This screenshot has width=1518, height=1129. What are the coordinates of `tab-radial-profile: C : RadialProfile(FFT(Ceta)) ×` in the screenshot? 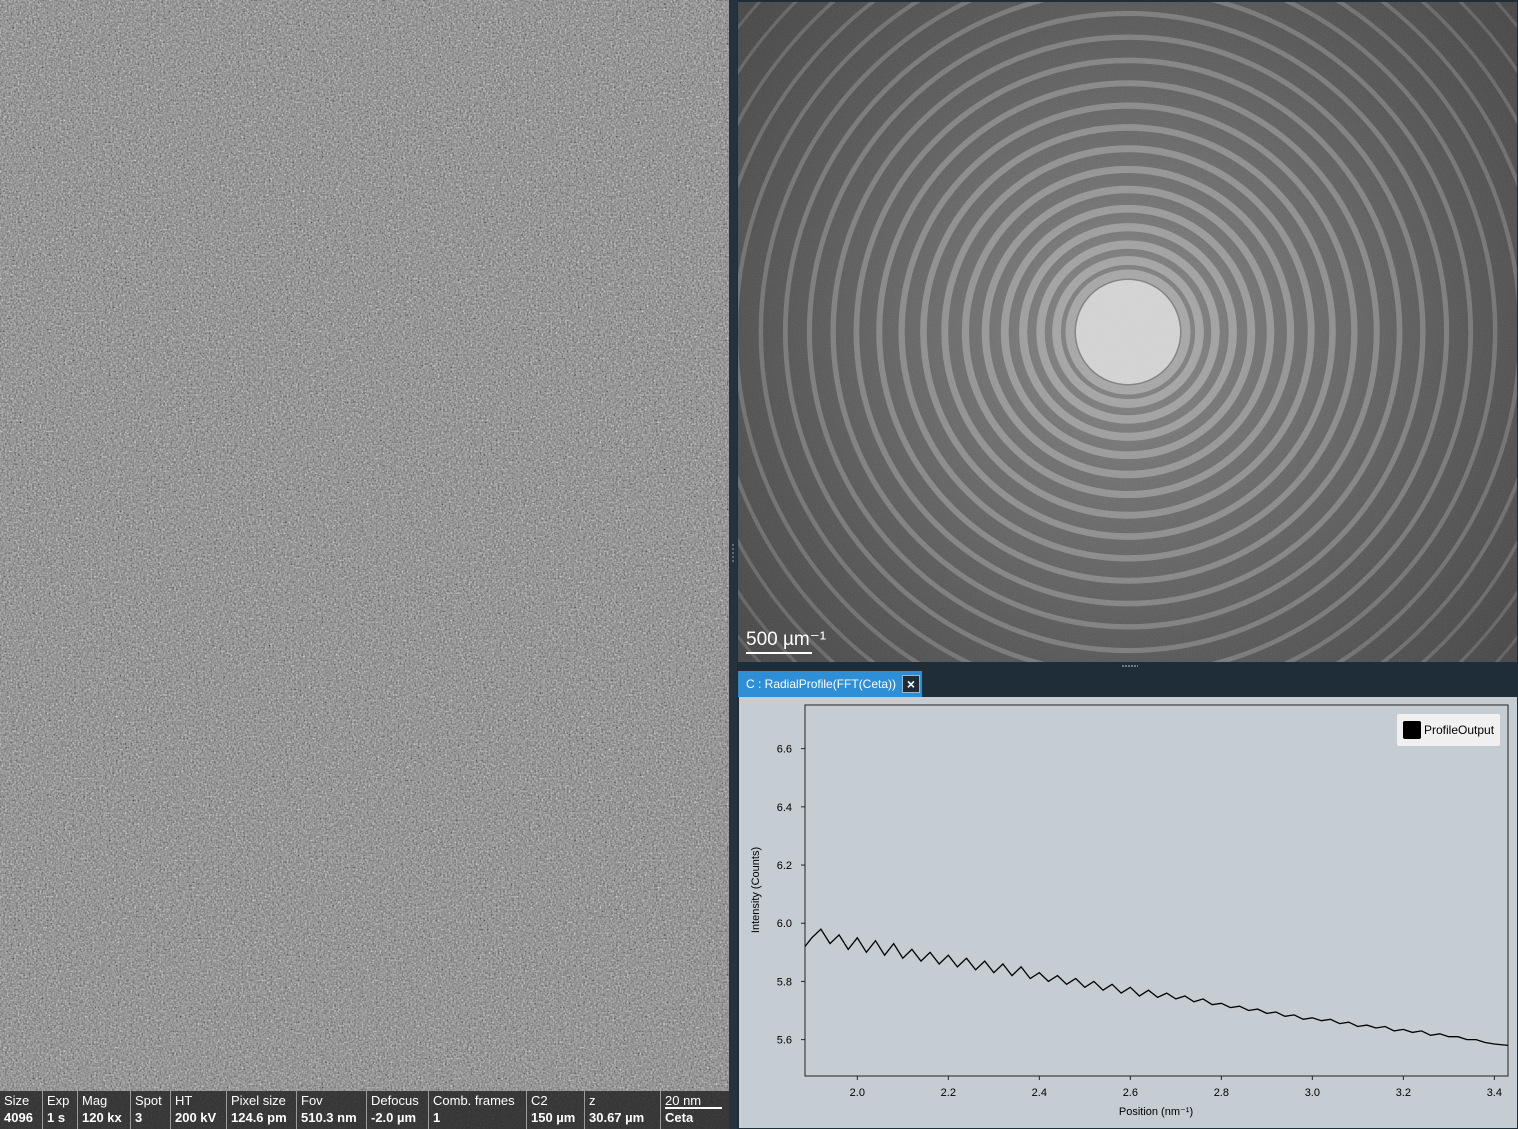 It's located at (830, 684).